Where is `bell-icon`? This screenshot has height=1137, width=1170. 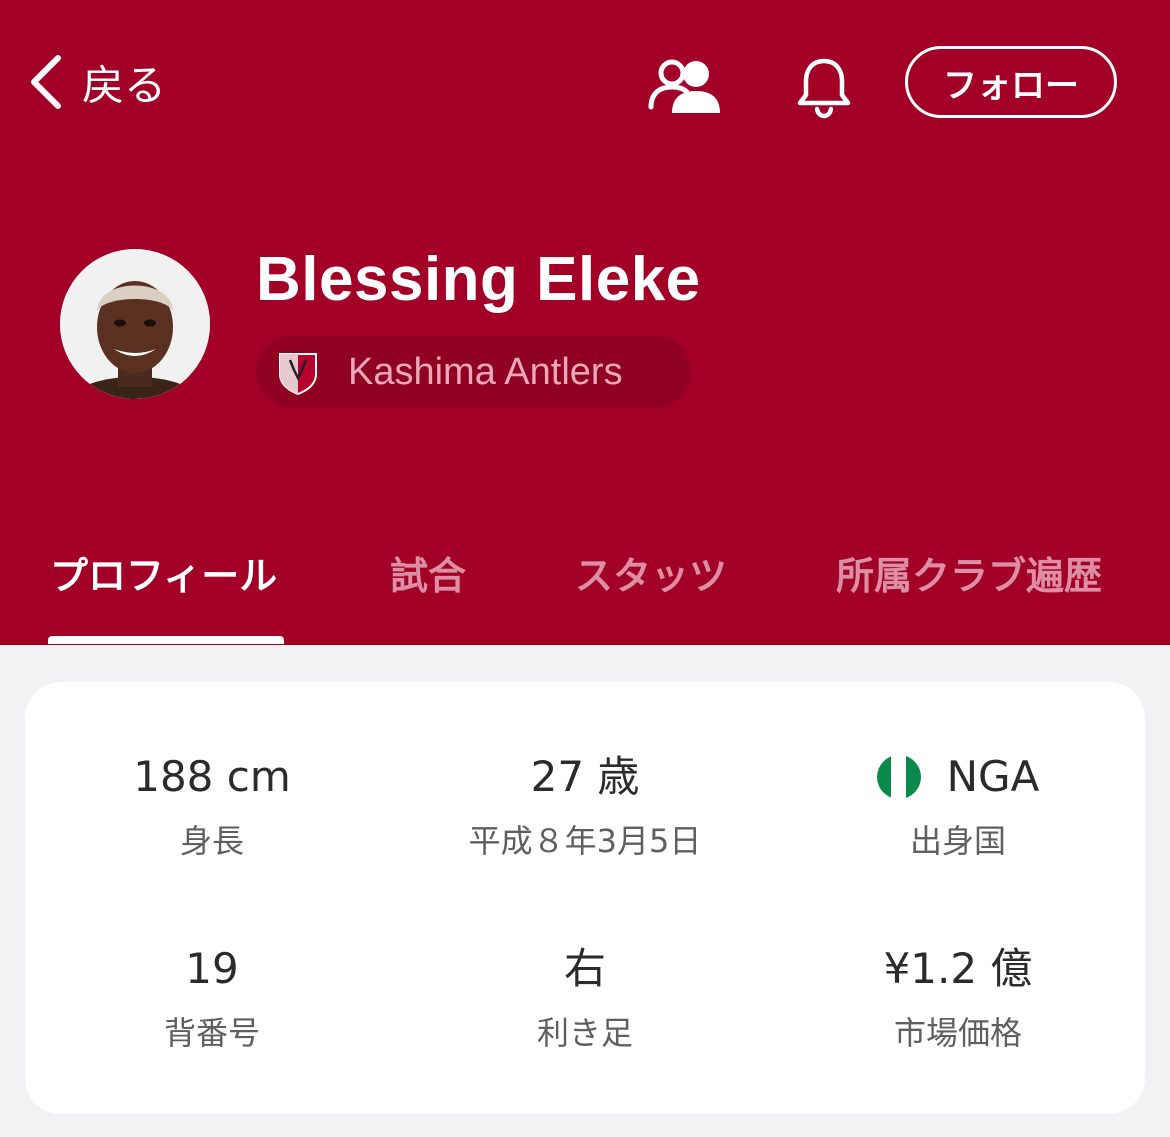 bell-icon is located at coordinates (824, 88).